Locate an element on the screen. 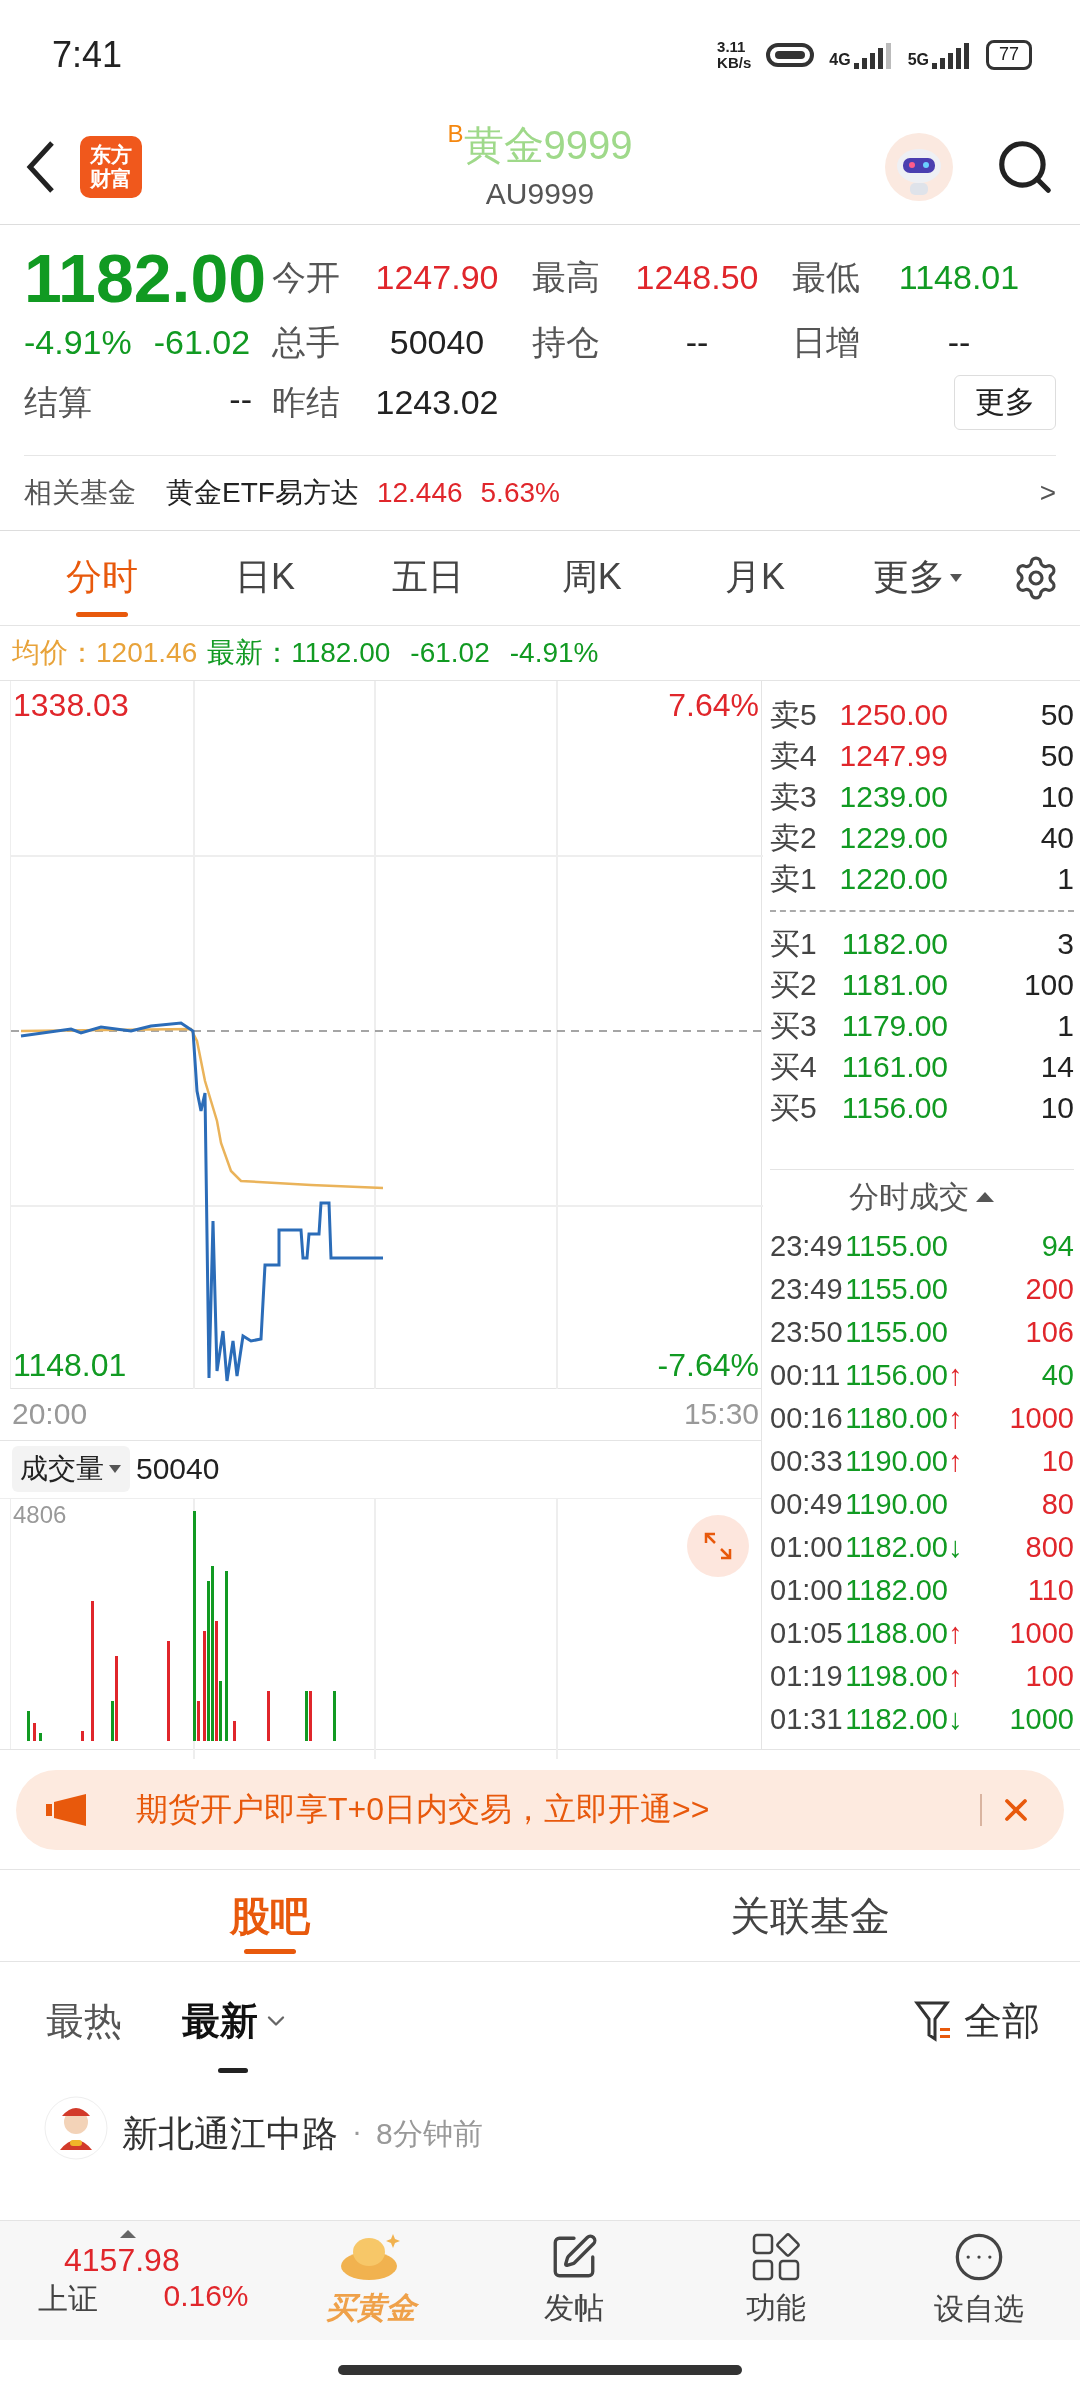 This screenshot has width=1080, height=2400. fund-name: 黄金ETF易方达 is located at coordinates (262, 492).